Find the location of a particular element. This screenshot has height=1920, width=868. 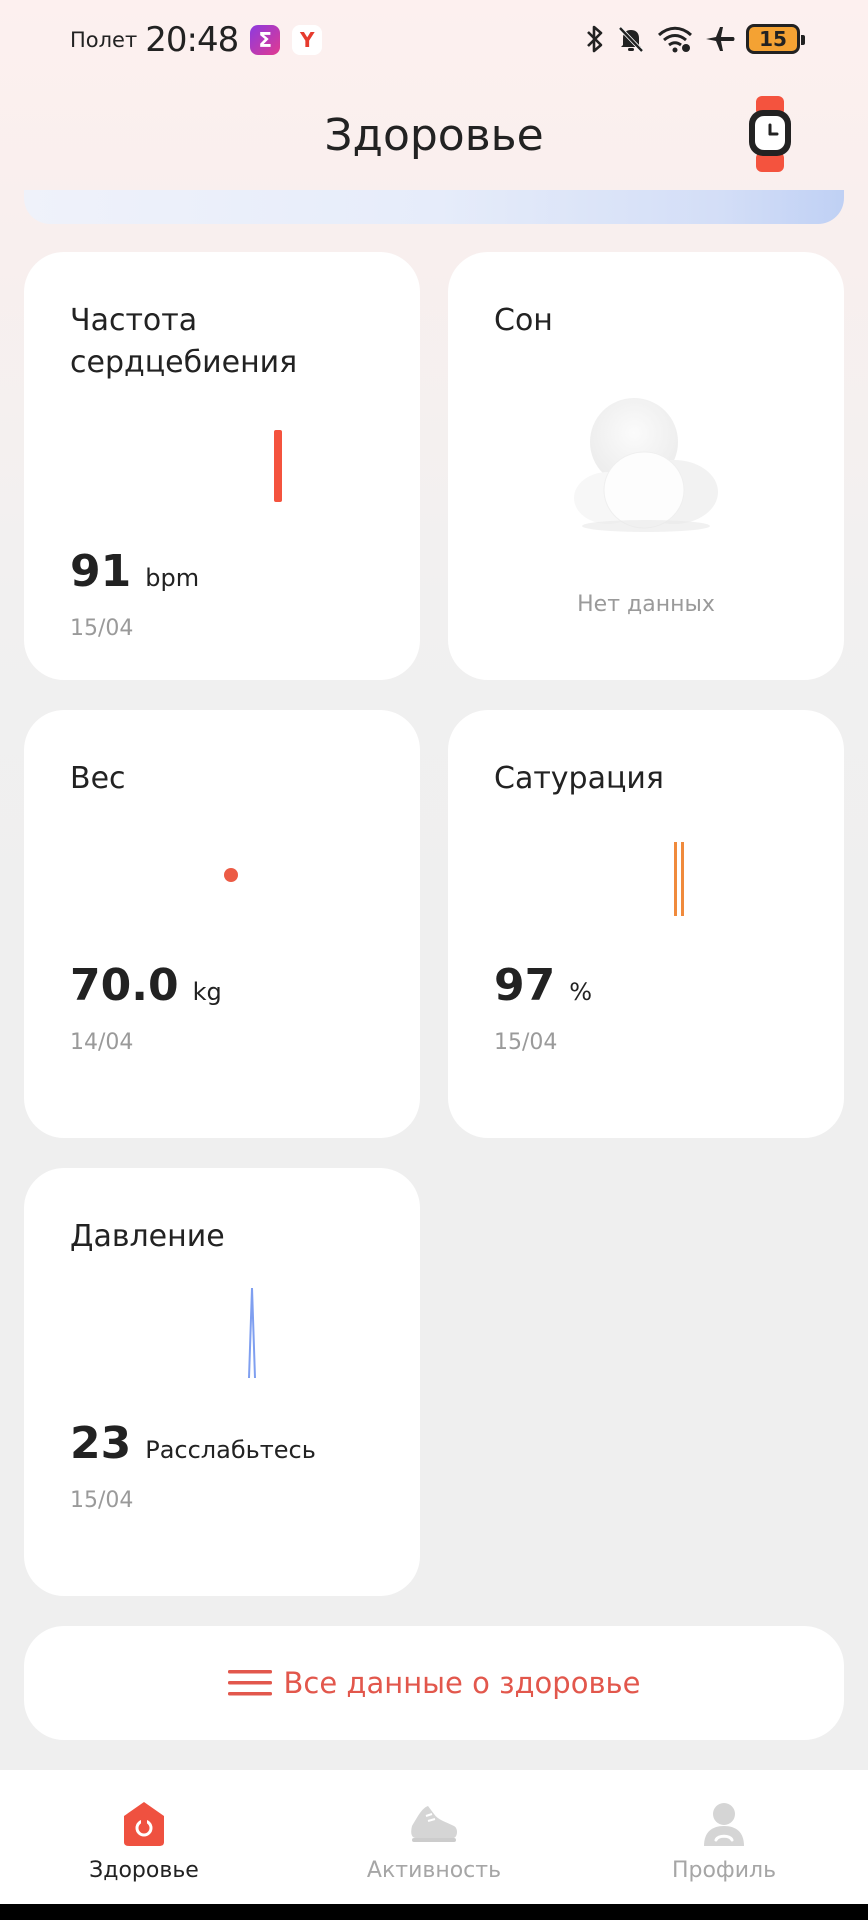

saturation-card: Сатурация 97 % 15/04 is located at coordinates (646, 924).